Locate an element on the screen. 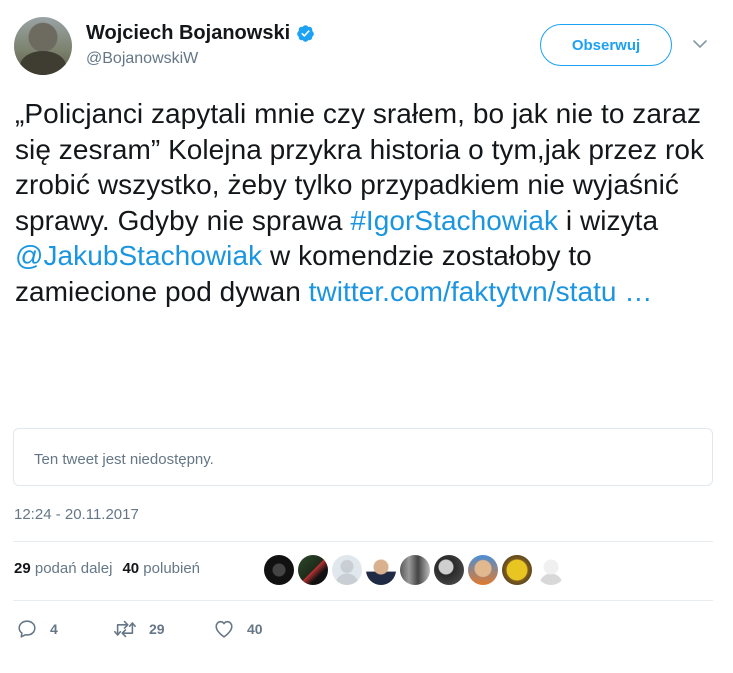  retweets-stat: 29 podań dalej is located at coordinates (63, 568).